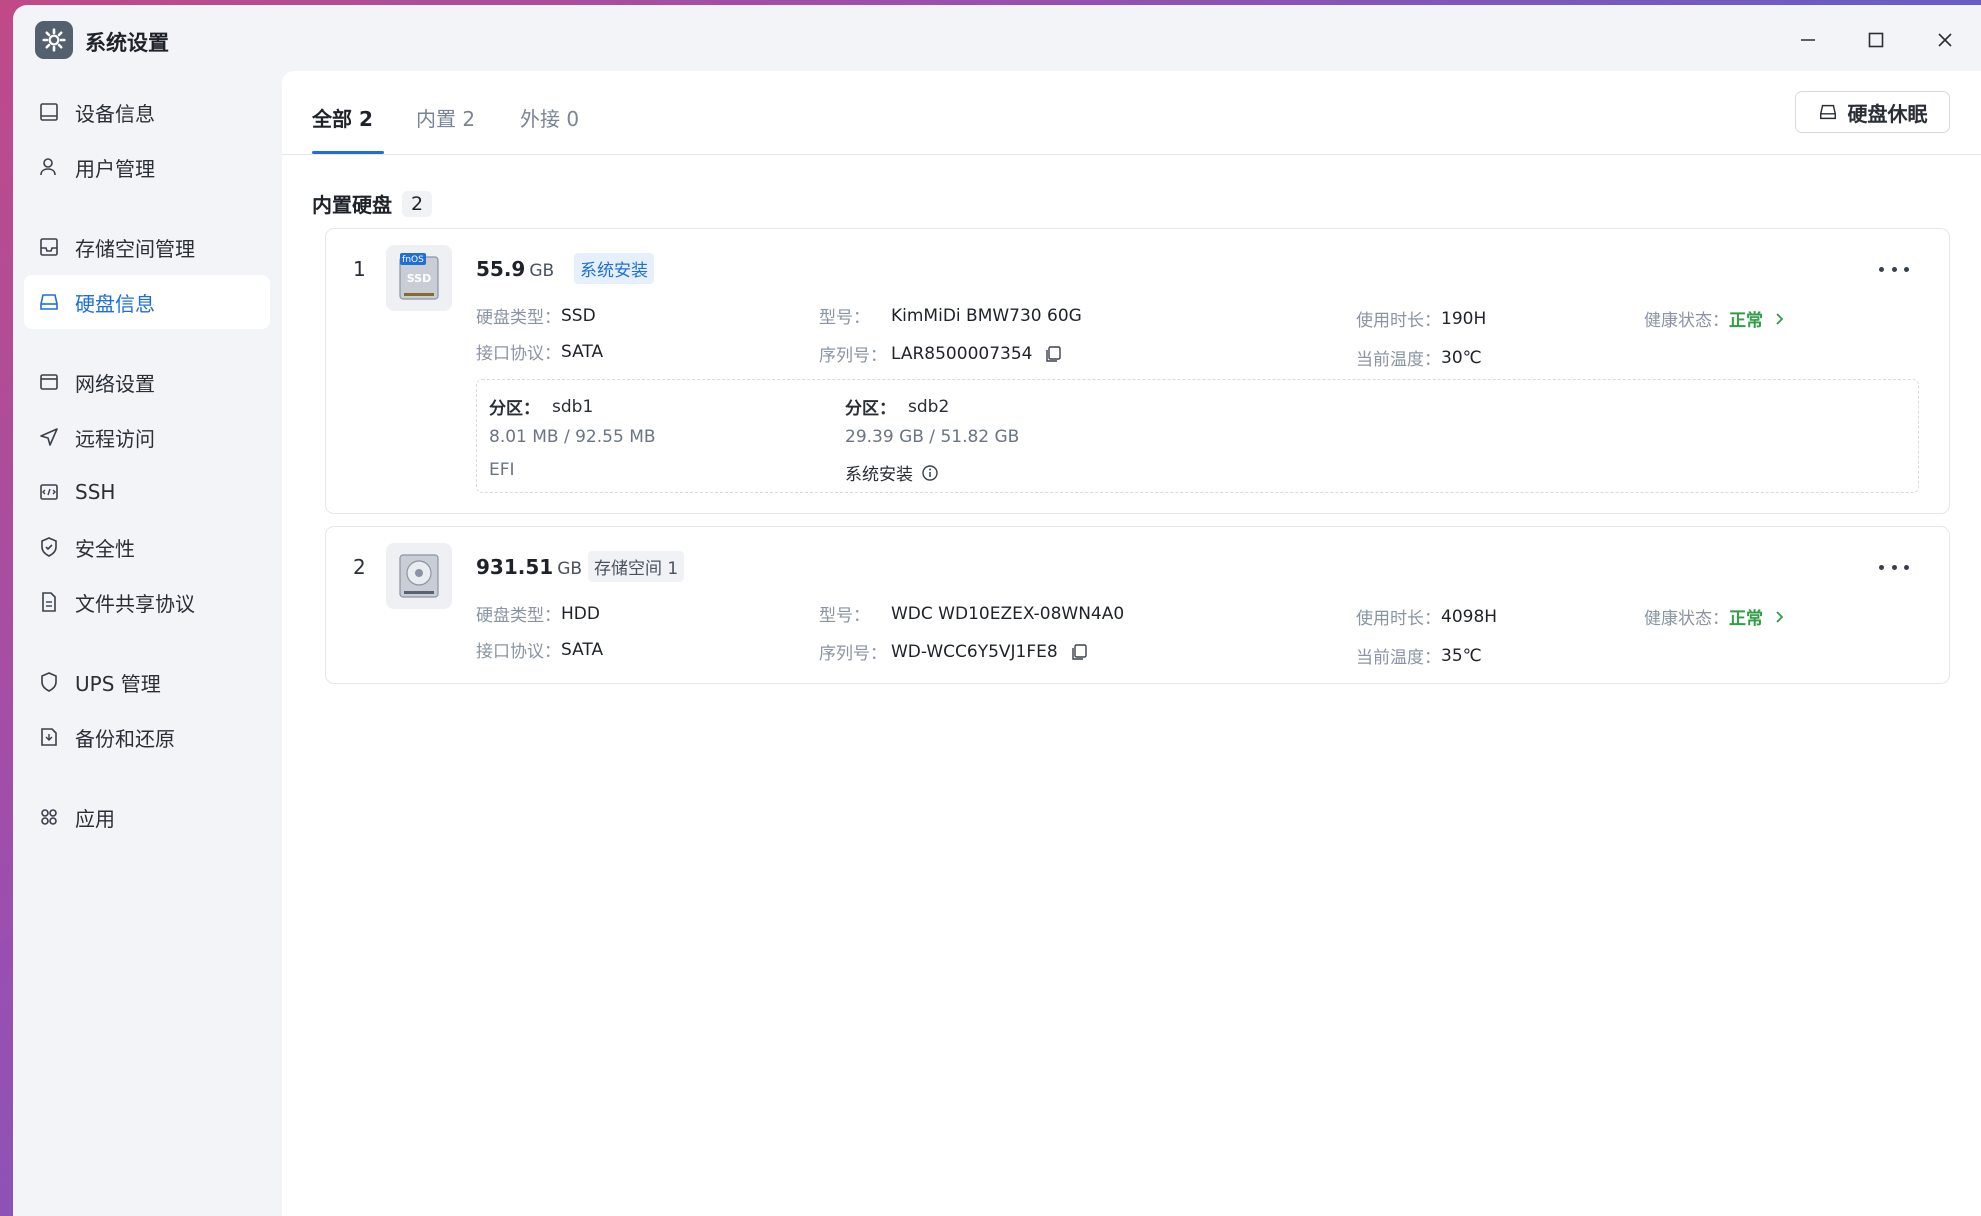  What do you see at coordinates (49, 737) in the screenshot?
I see `backup-icon` at bounding box center [49, 737].